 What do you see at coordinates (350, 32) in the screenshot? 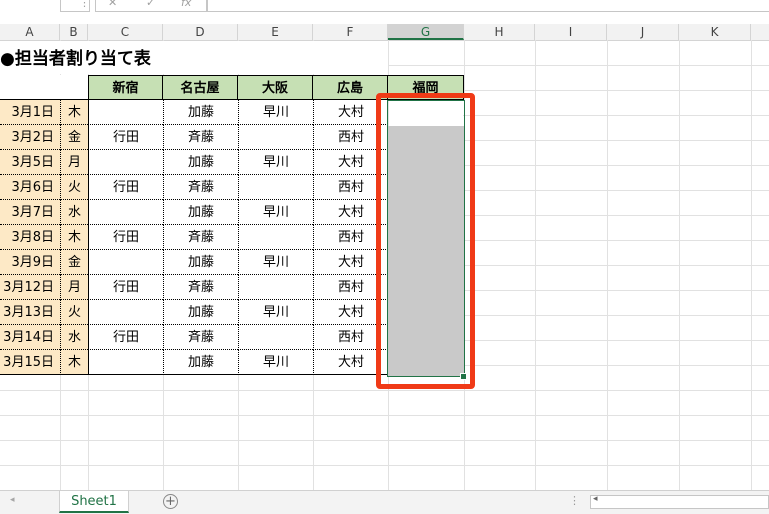
I see `column-header-f: F` at bounding box center [350, 32].